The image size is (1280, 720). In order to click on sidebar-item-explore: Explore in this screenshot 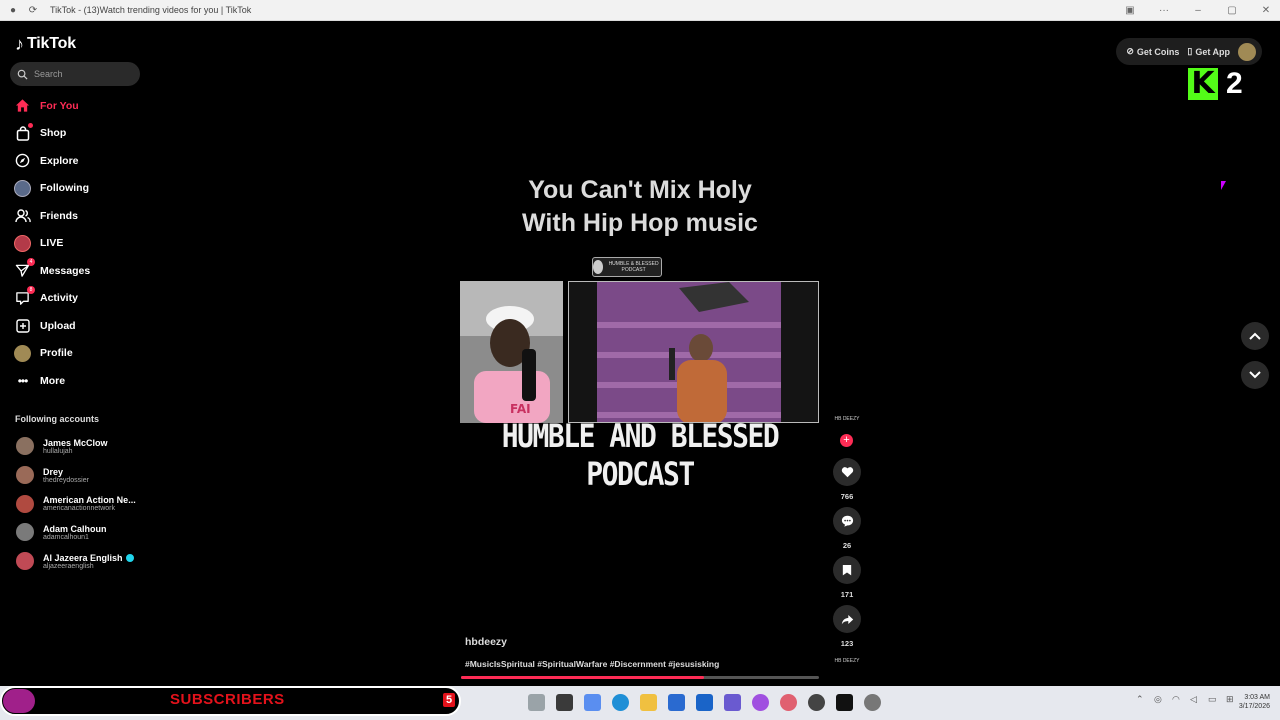, I will do `click(75, 161)`.